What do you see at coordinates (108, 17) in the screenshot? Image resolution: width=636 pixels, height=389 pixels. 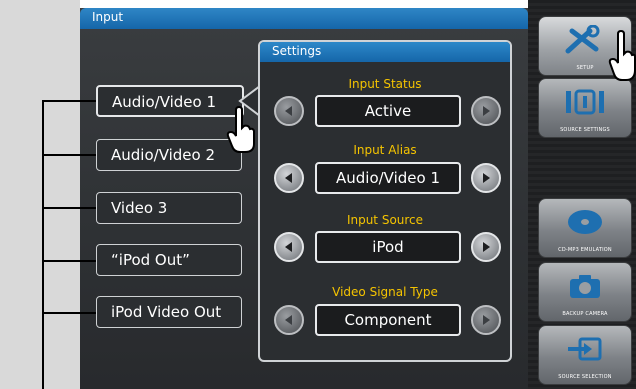 I see `screen-title: Input` at bounding box center [108, 17].